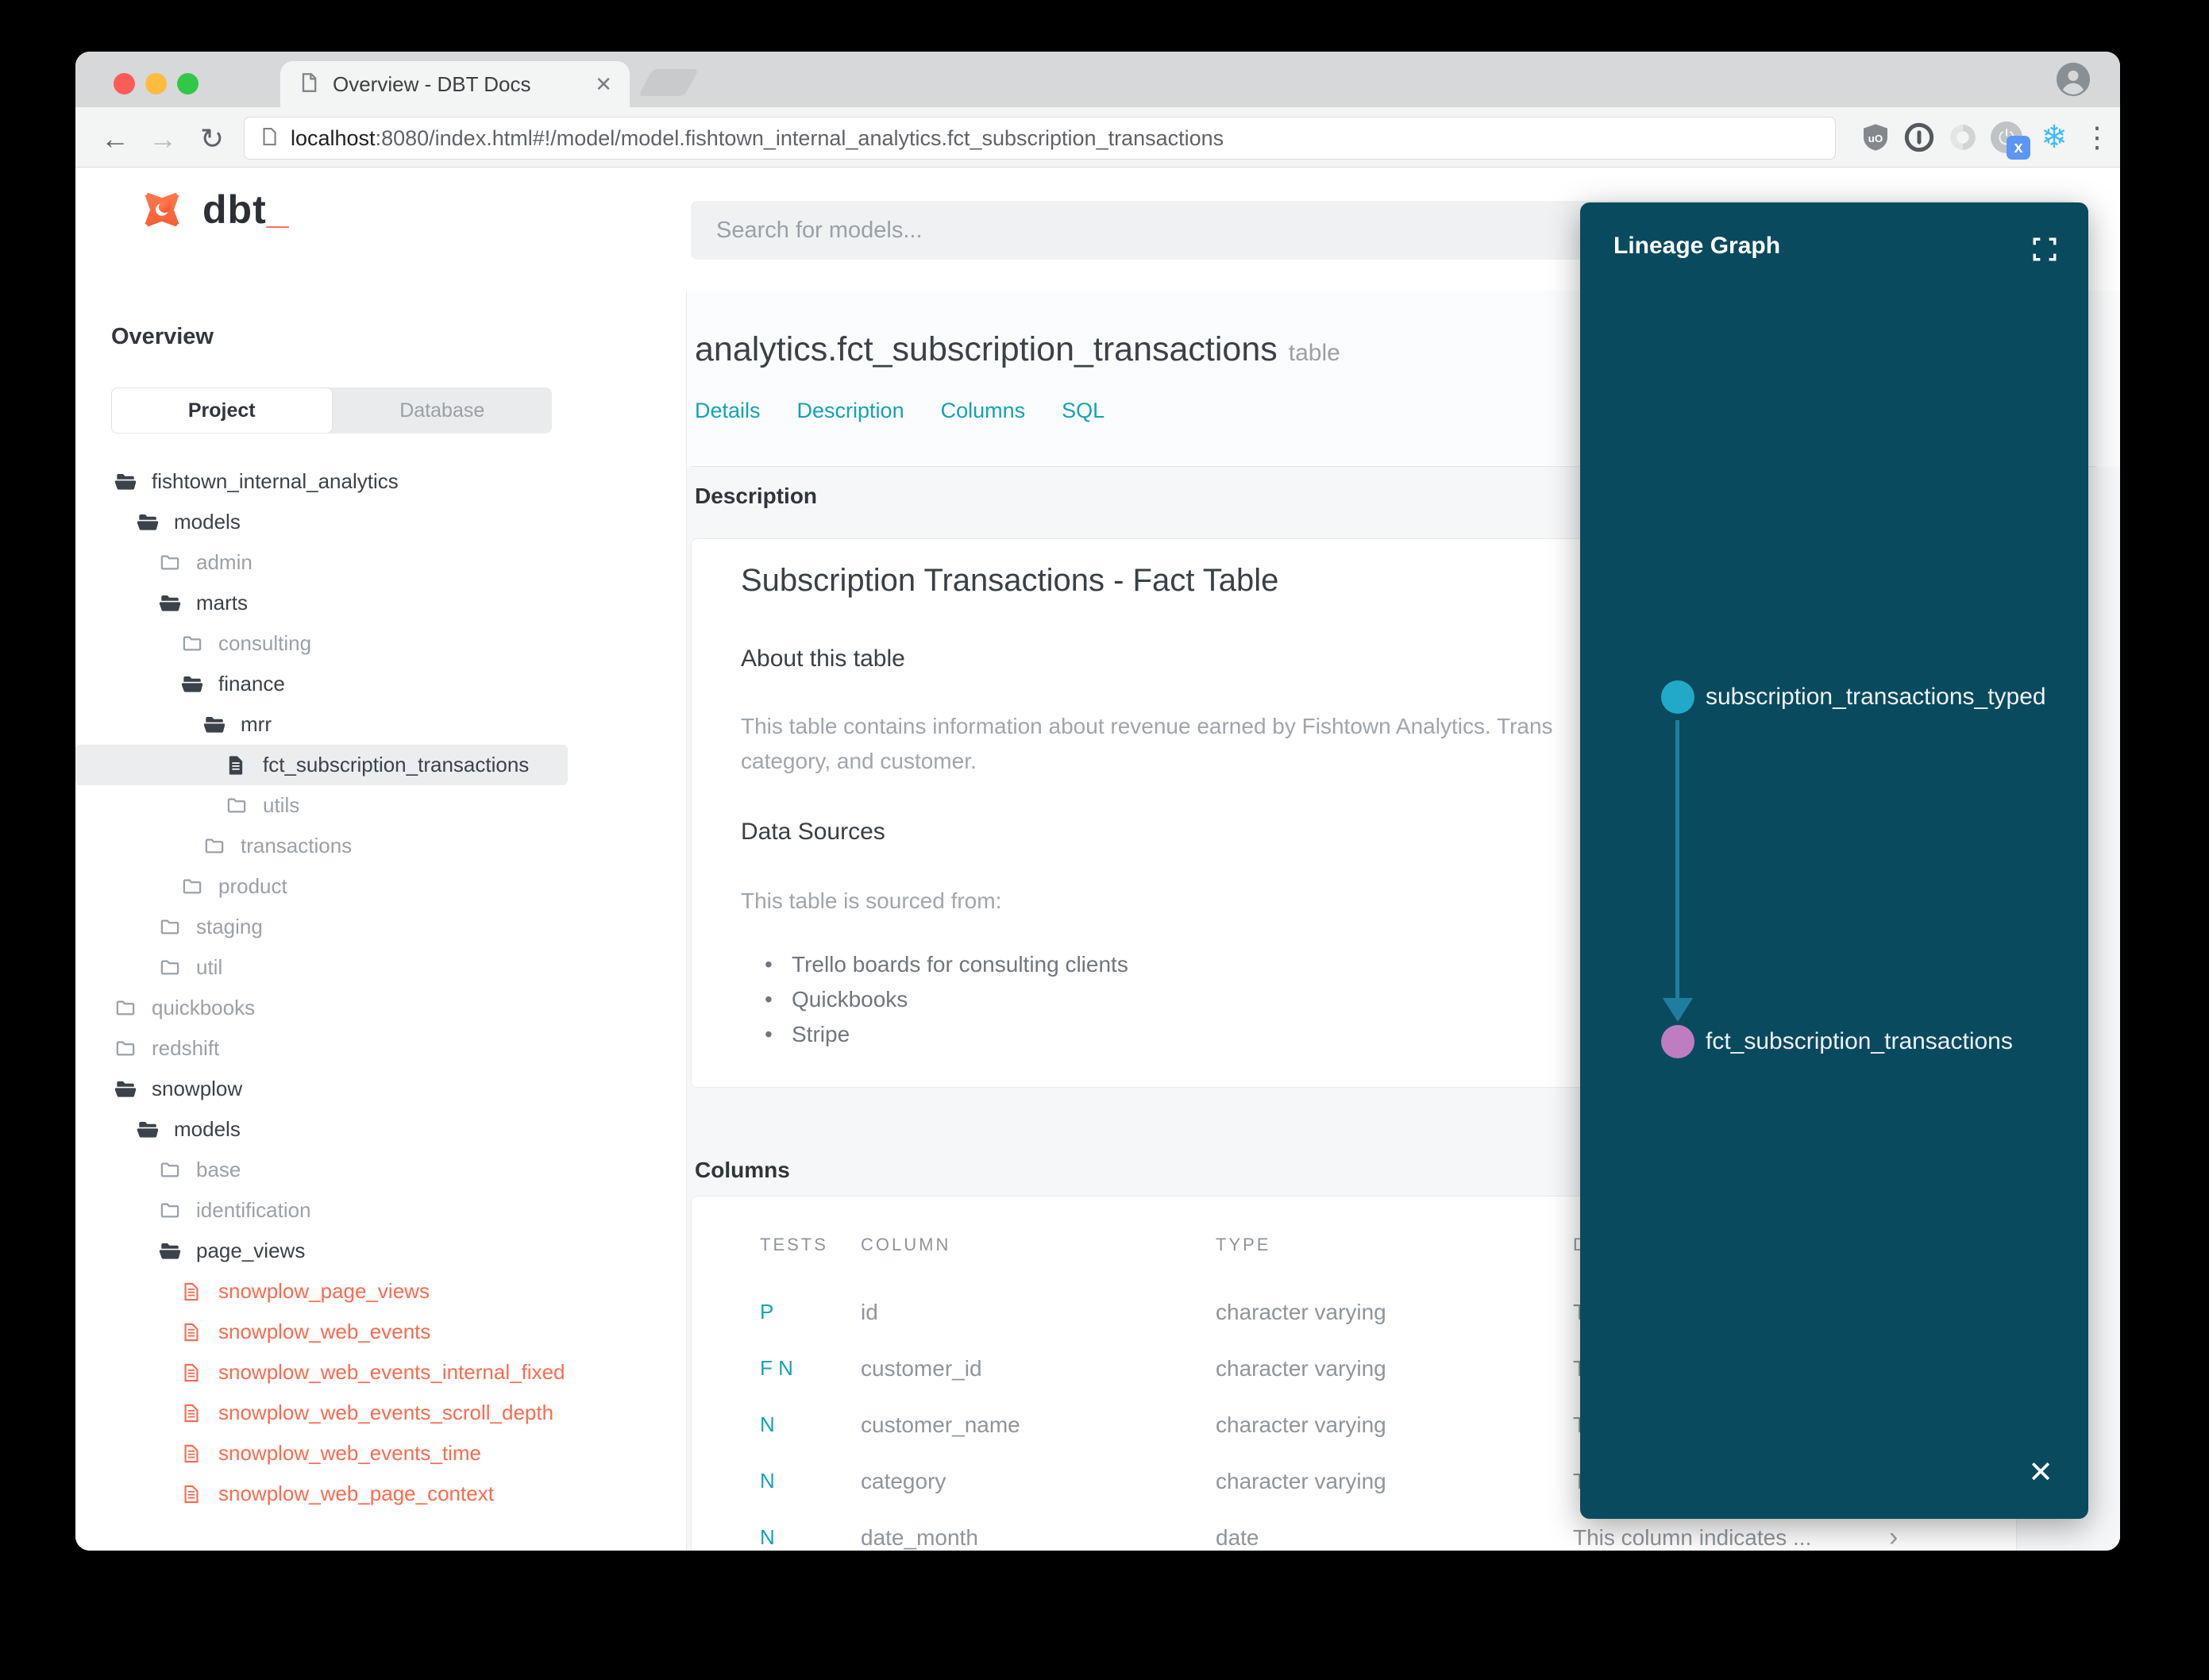 The image size is (2209, 1680). I want to click on tab-details: Details, so click(728, 411).